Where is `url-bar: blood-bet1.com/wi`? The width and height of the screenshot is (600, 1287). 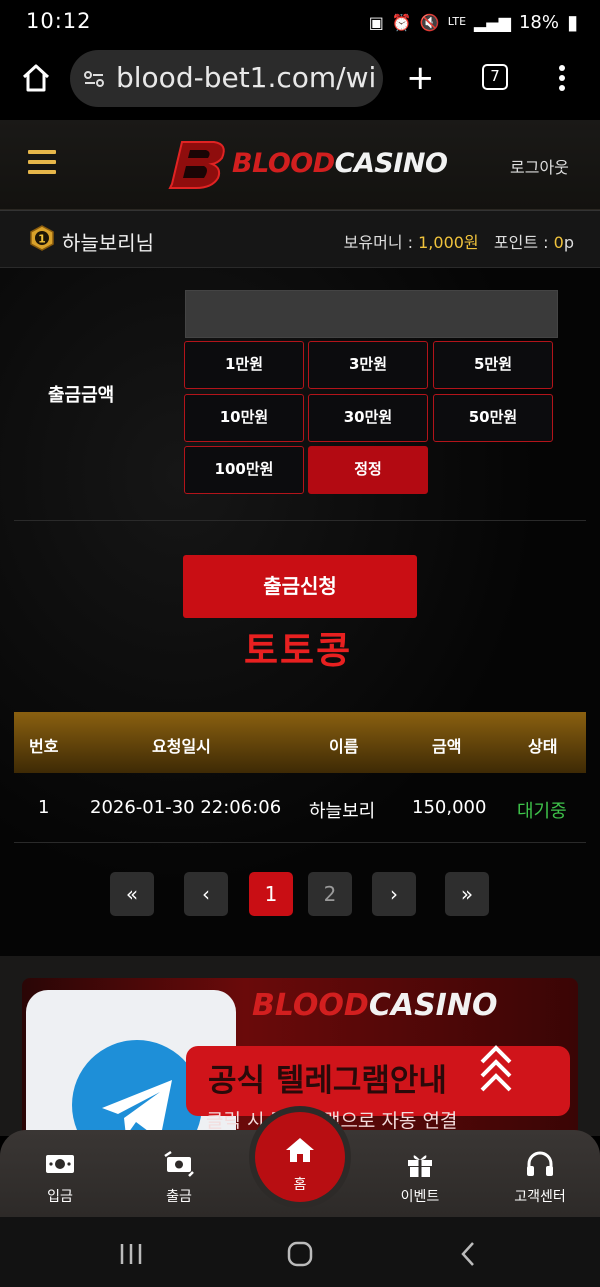
url-bar: blood-bet1.com/wi is located at coordinates (226, 78).